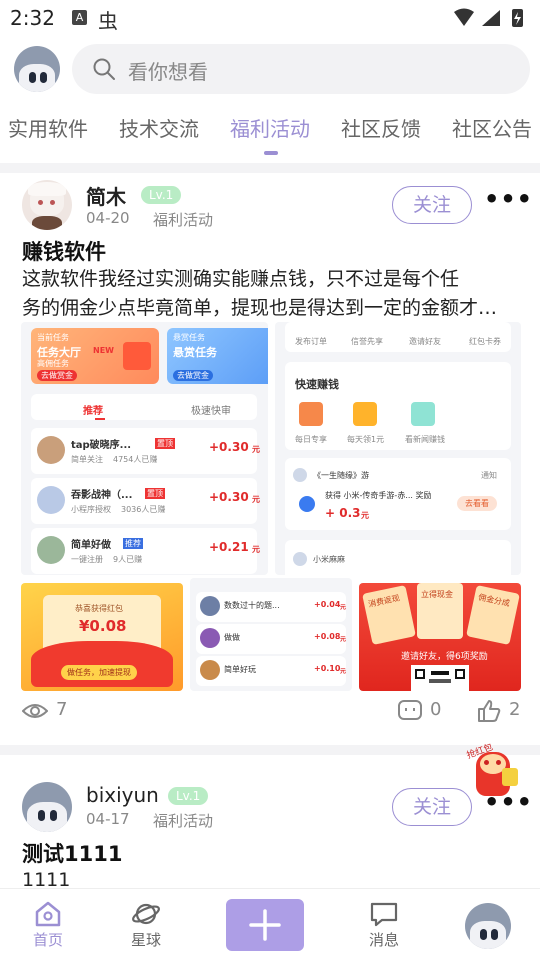  What do you see at coordinates (365, 414) in the screenshot?
I see `coin-icon` at bounding box center [365, 414].